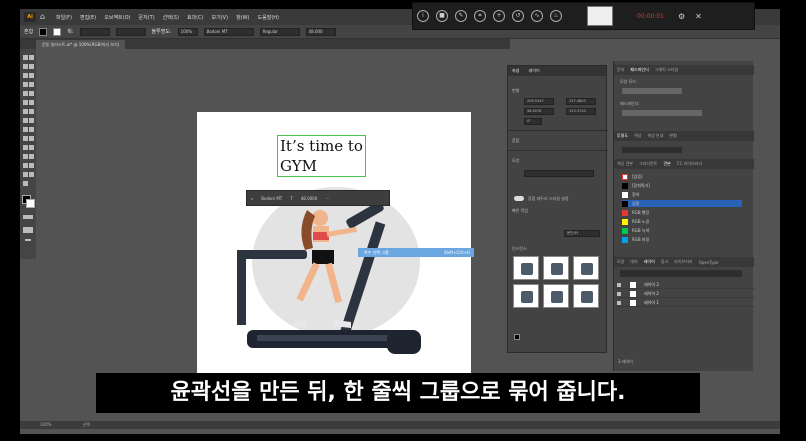  Describe the element at coordinates (684, 303) in the screenshot. I see `layer-row: 레이어 1` at that location.